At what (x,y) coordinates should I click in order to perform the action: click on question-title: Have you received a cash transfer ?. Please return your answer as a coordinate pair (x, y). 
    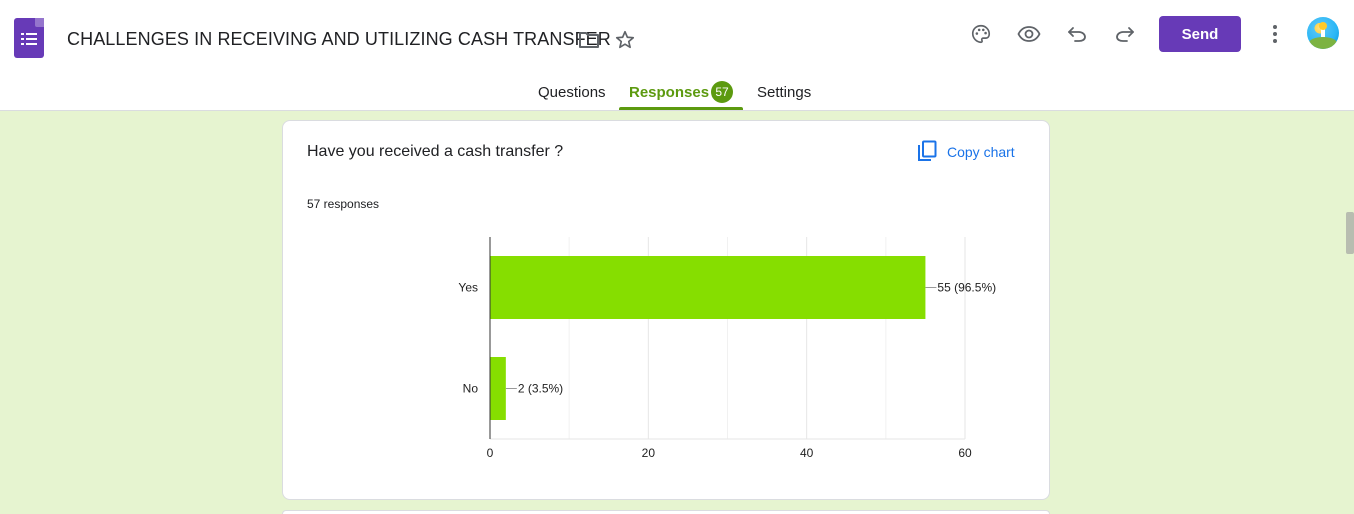
    Looking at the image, I should click on (435, 151).